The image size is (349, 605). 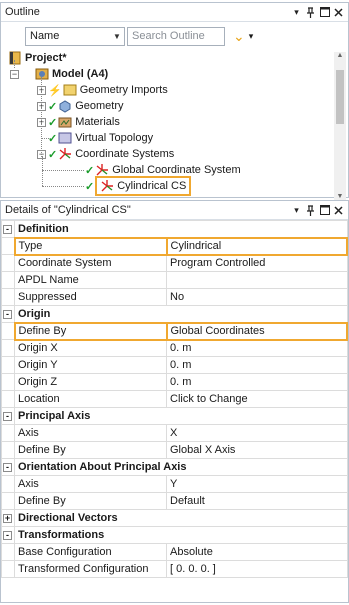 I want to click on scroll-up-icon: ▲, so click(x=340, y=57).